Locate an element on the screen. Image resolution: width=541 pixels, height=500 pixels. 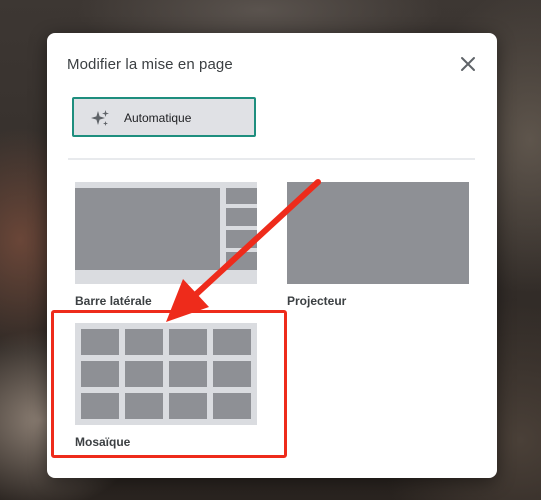
layout-option-projector: Projecteur is located at coordinates (378, 246).